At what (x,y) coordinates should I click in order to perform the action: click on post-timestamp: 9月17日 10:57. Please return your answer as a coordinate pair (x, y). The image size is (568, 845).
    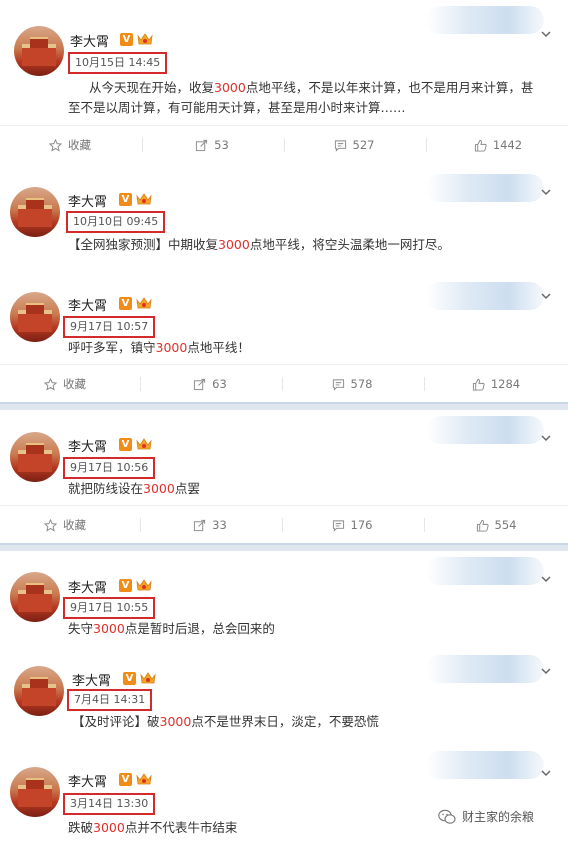
    Looking at the image, I should click on (109, 327).